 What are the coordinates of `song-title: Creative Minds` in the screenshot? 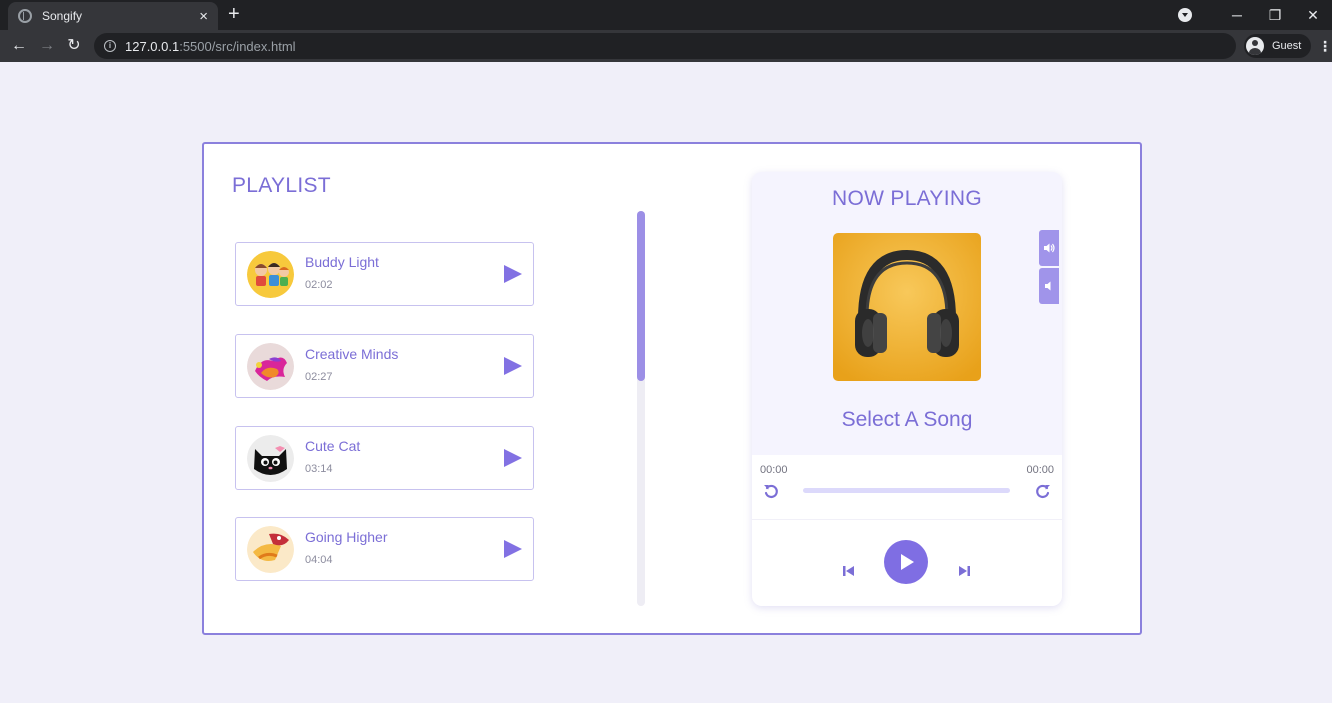 It's located at (352, 354).